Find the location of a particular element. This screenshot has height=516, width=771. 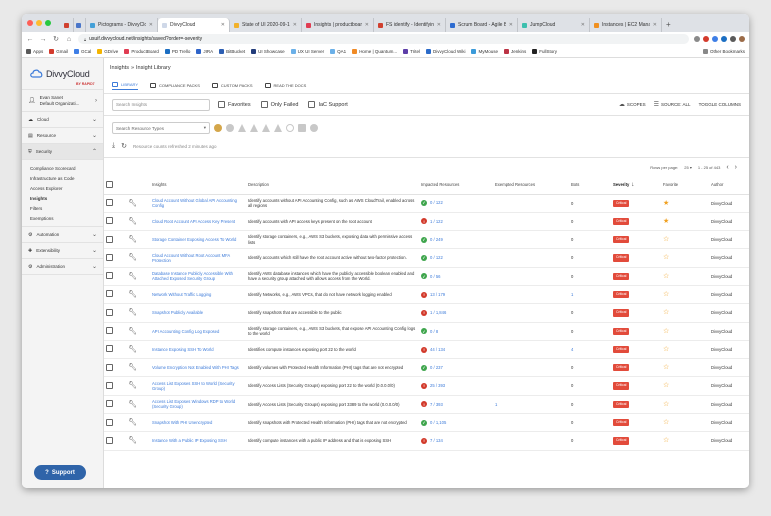

column-header-author: Author is located at coordinates (729, 185).